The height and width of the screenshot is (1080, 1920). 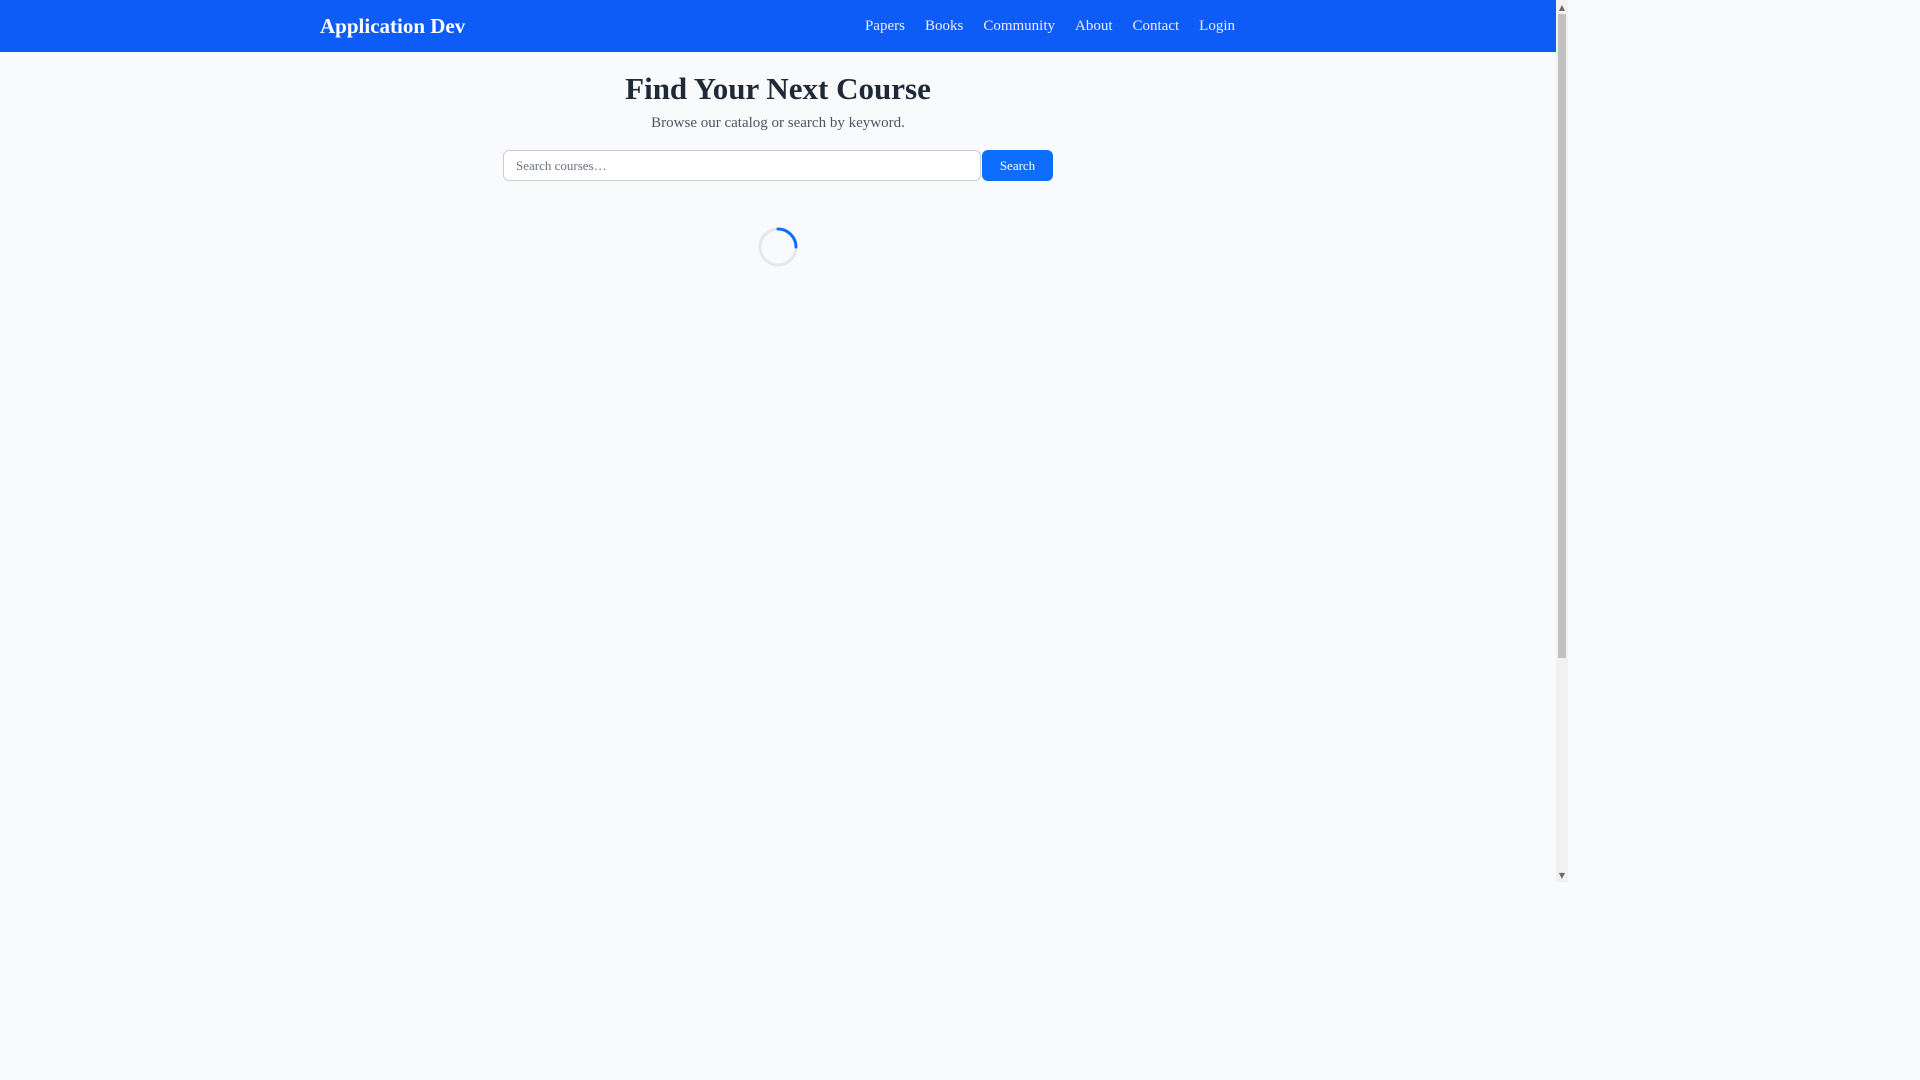 What do you see at coordinates (392, 26) in the screenshot?
I see `brand-logo-text: Application Dev` at bounding box center [392, 26].